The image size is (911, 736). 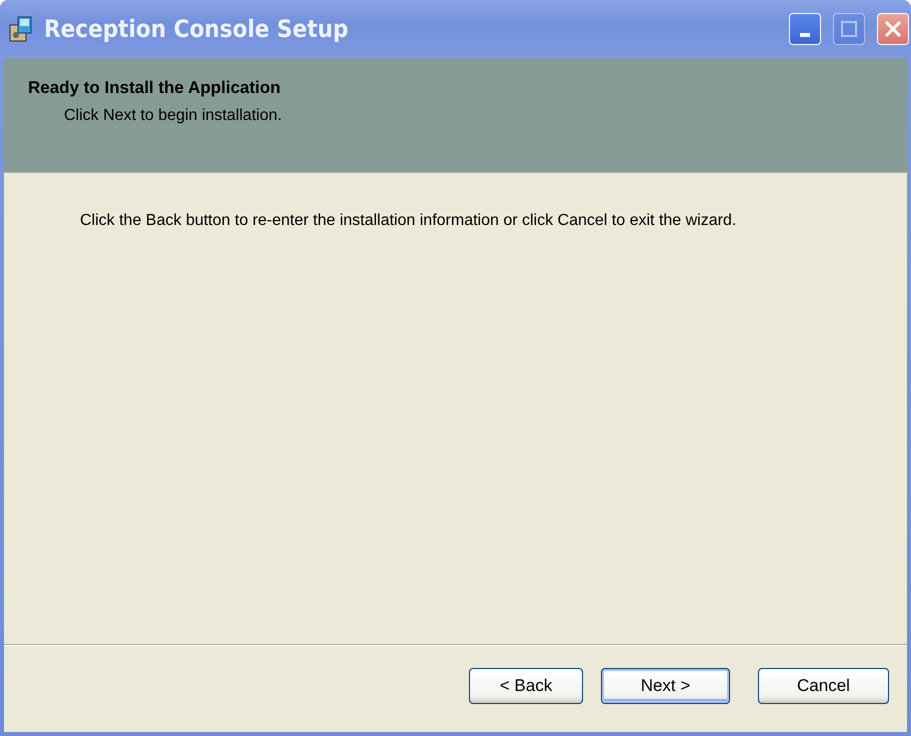 I want to click on instruction-text: Click the Back button to re-enter the installation information or click Cancel to exit the wizard., so click(x=409, y=220).